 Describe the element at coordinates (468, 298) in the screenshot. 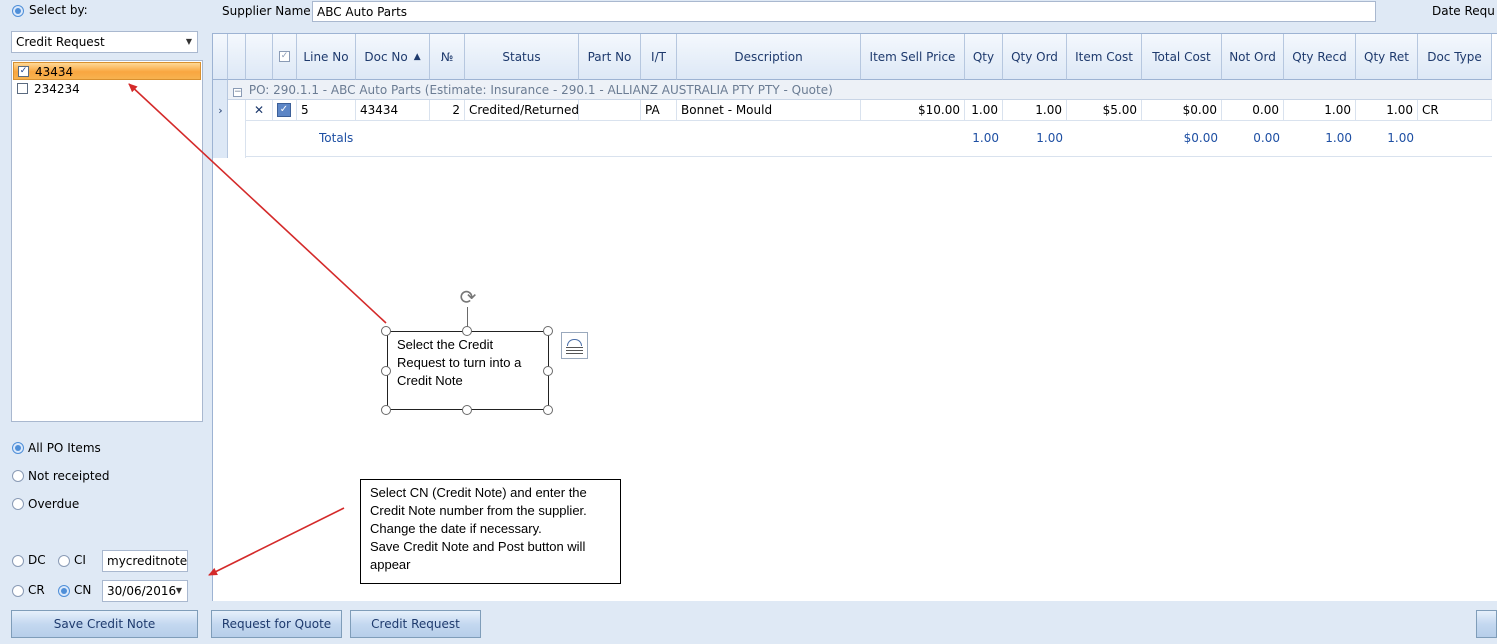

I see `rotate-icon: ⟳` at that location.